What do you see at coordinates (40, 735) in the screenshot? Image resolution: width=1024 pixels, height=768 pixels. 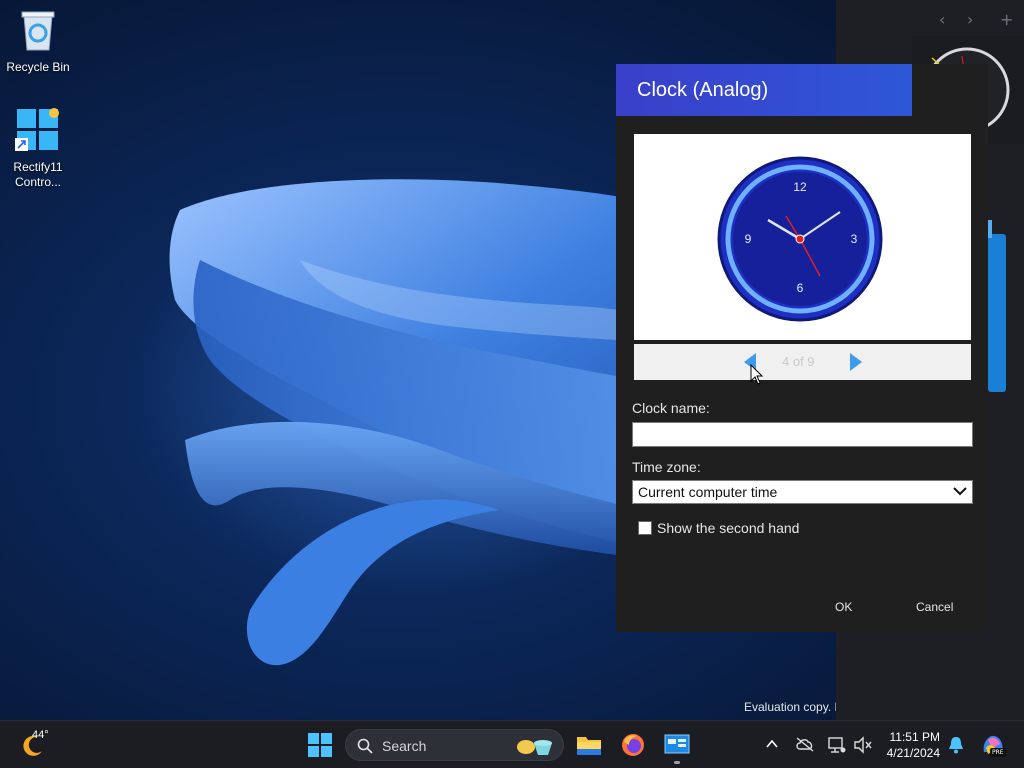 I see `weather-temperature: 44°` at bounding box center [40, 735].